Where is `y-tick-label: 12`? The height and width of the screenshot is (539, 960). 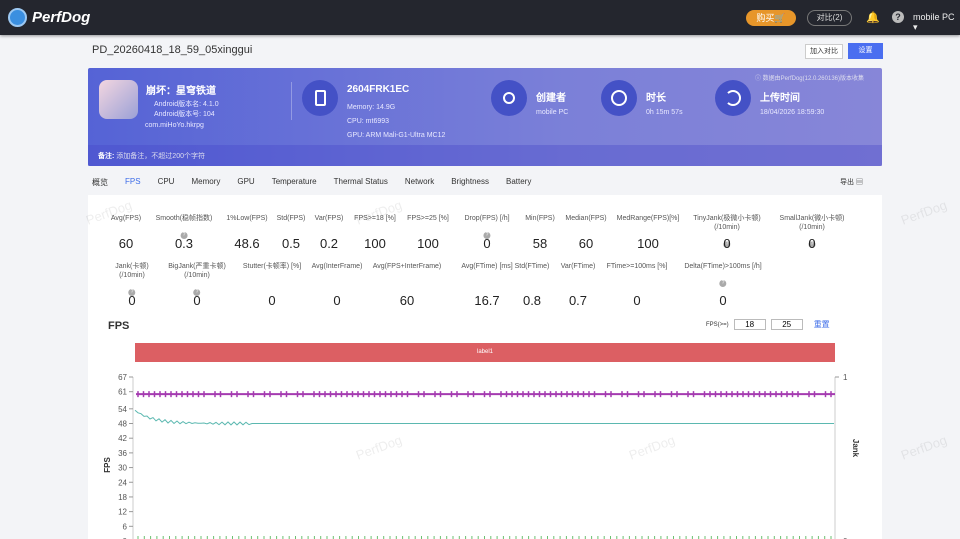 y-tick-label: 12 is located at coordinates (122, 512).